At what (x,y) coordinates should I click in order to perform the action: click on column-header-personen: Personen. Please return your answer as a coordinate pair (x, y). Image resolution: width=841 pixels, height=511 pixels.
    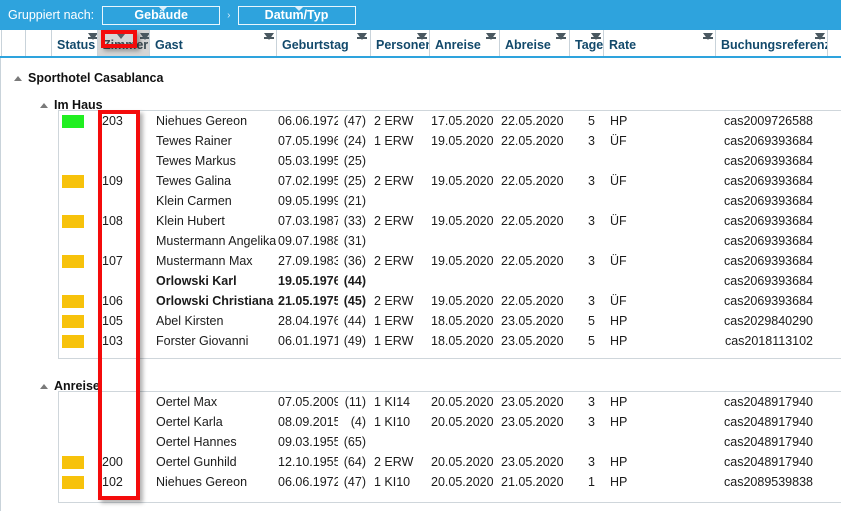
    Looking at the image, I should click on (400, 43).